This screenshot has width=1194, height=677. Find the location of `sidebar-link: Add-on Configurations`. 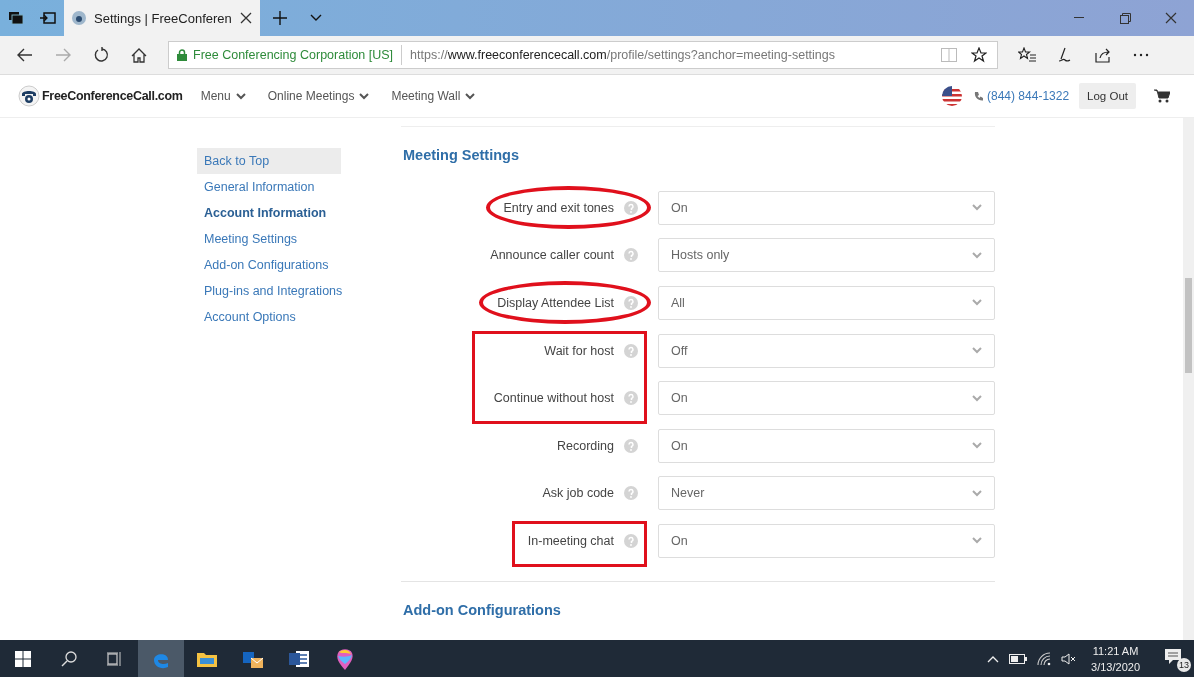

sidebar-link: Add-on Configurations is located at coordinates (269, 265).